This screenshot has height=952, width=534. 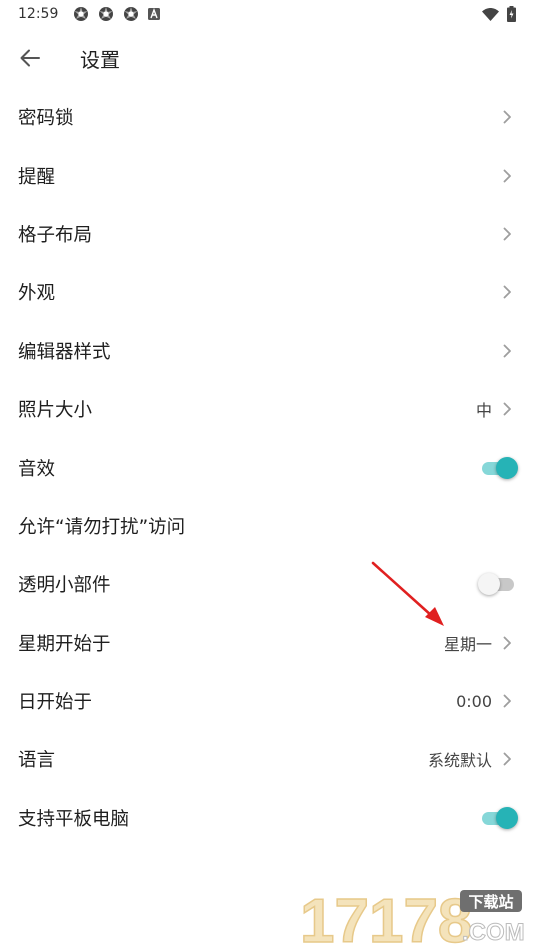 I want to click on setting-row-tablet-support: 支持平板电脑, so click(x=267, y=818).